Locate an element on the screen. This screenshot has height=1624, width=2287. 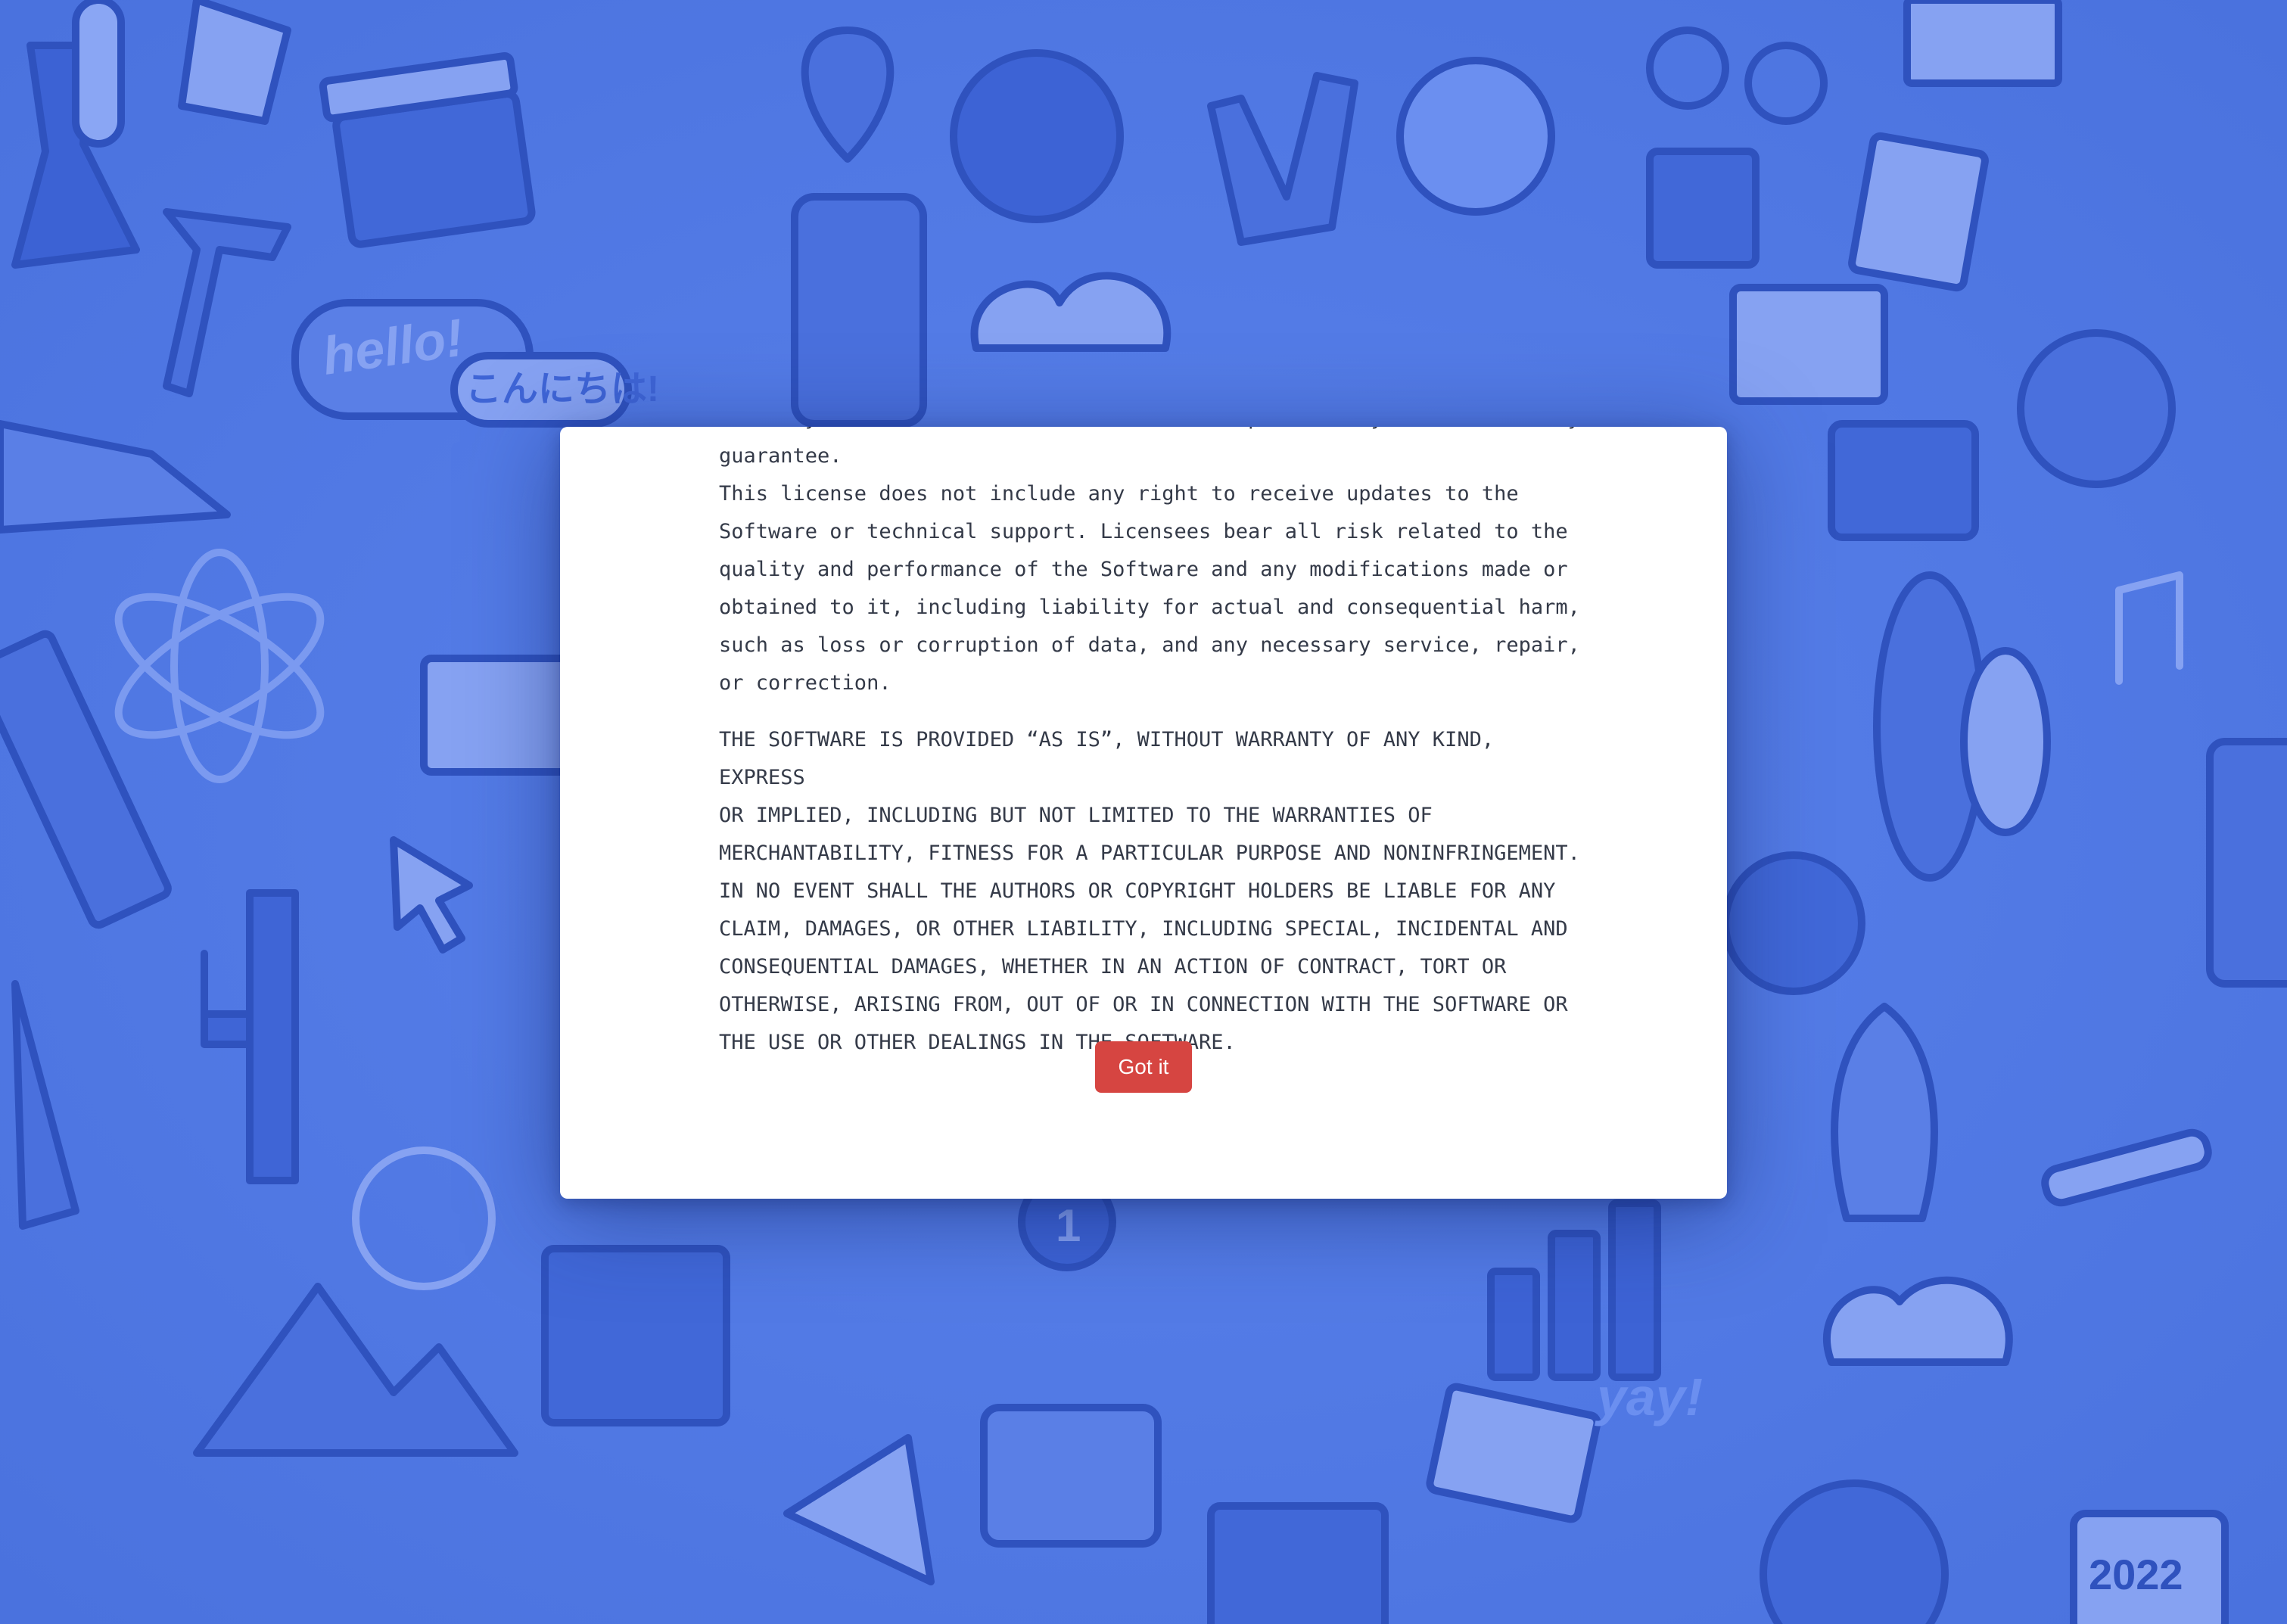
planet-icon is located at coordinates (1793, 923).